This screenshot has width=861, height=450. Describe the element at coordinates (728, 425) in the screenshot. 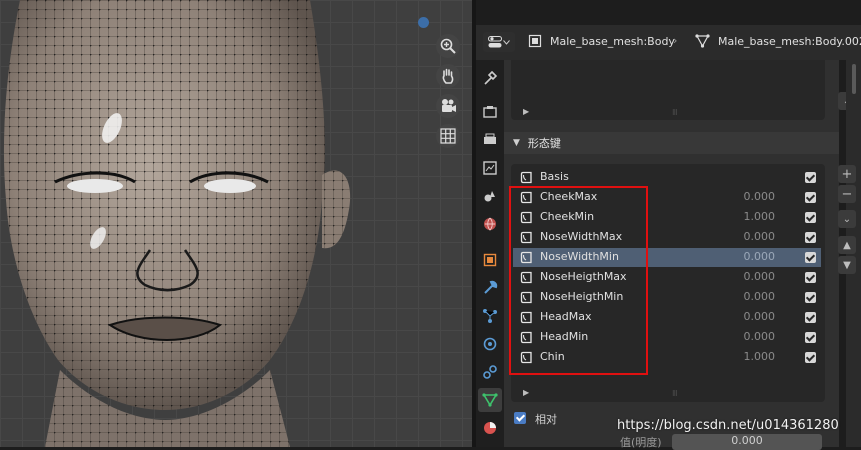

I see `watermark-text: https://blog.csdn.net/u014361280` at that location.